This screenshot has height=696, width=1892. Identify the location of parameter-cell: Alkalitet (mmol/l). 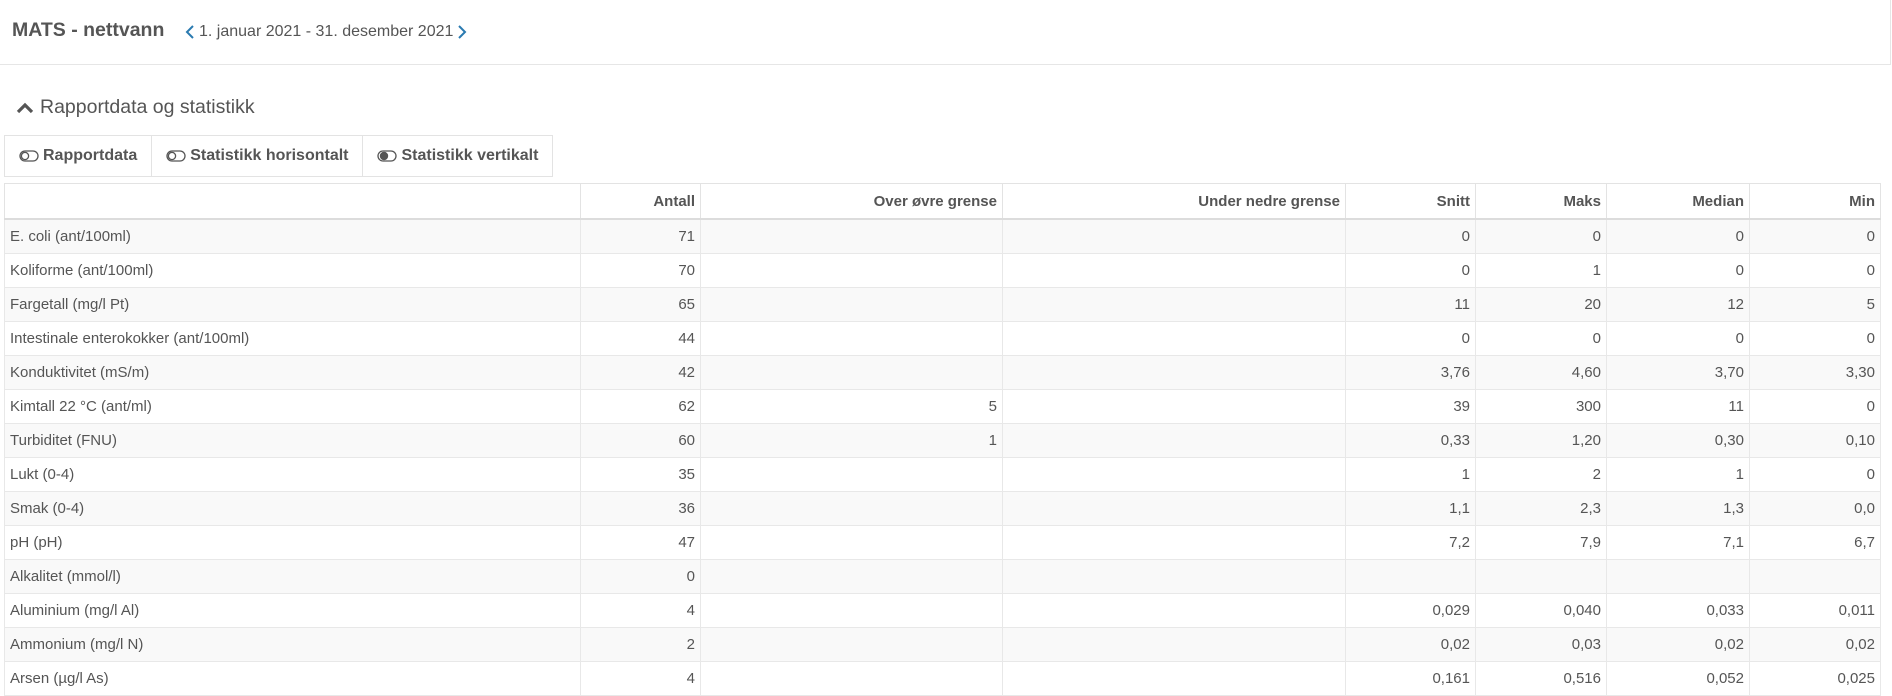
(292, 576).